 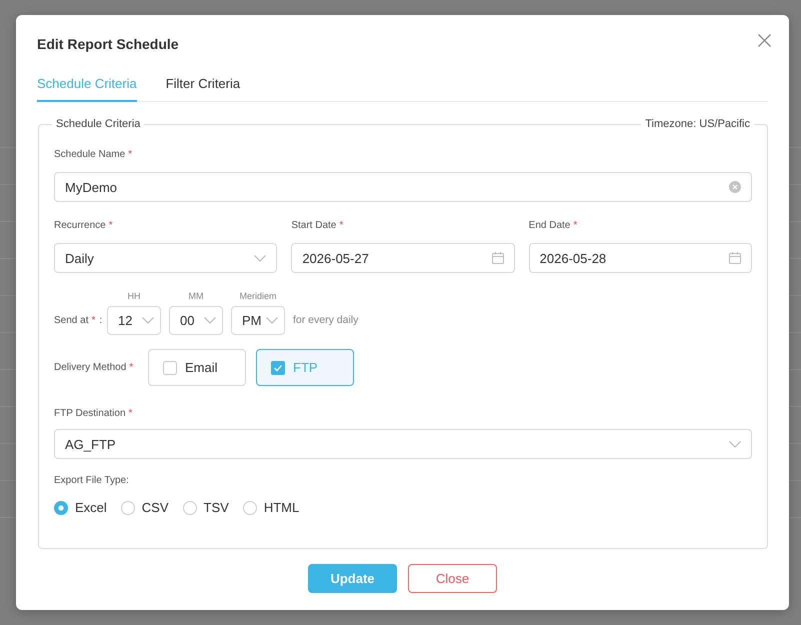 I want to click on field-label: Schedule Name, so click(x=90, y=155).